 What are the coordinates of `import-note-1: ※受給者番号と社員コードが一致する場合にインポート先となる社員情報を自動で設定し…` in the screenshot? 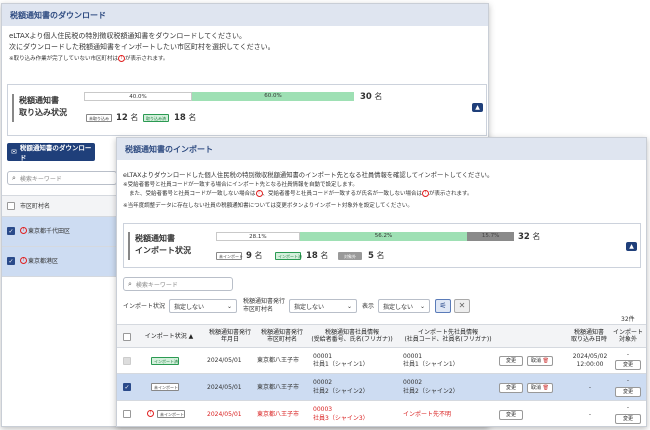 It's located at (240, 185).